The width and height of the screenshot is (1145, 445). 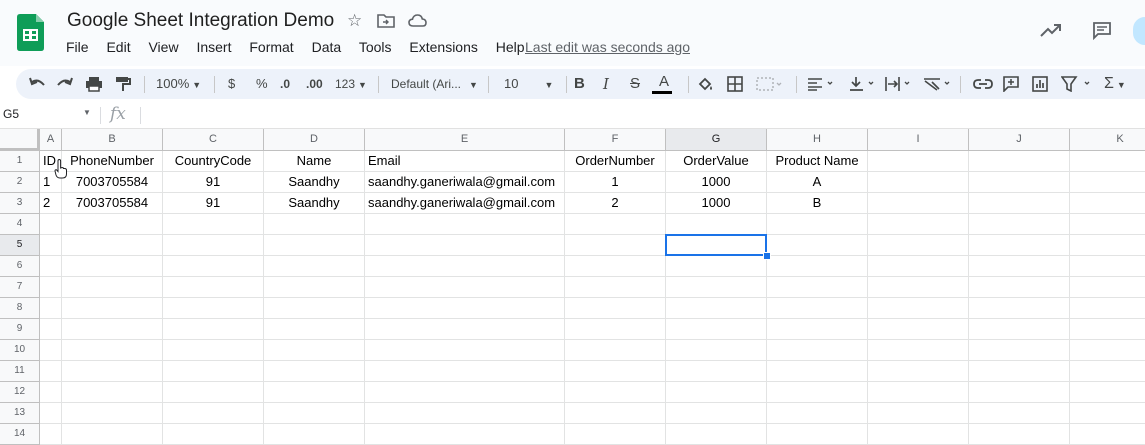 I want to click on cell-f4, so click(x=615, y=224).